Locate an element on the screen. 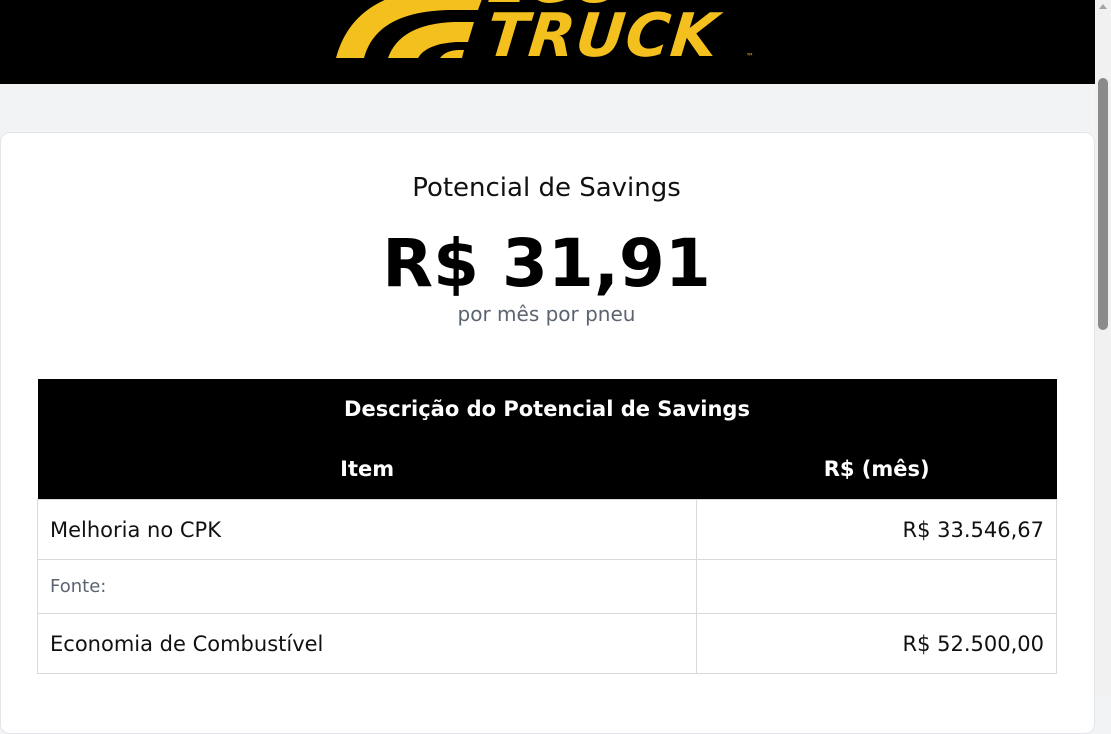 The height and width of the screenshot is (734, 1111). column-header-item: Item is located at coordinates (367, 469).